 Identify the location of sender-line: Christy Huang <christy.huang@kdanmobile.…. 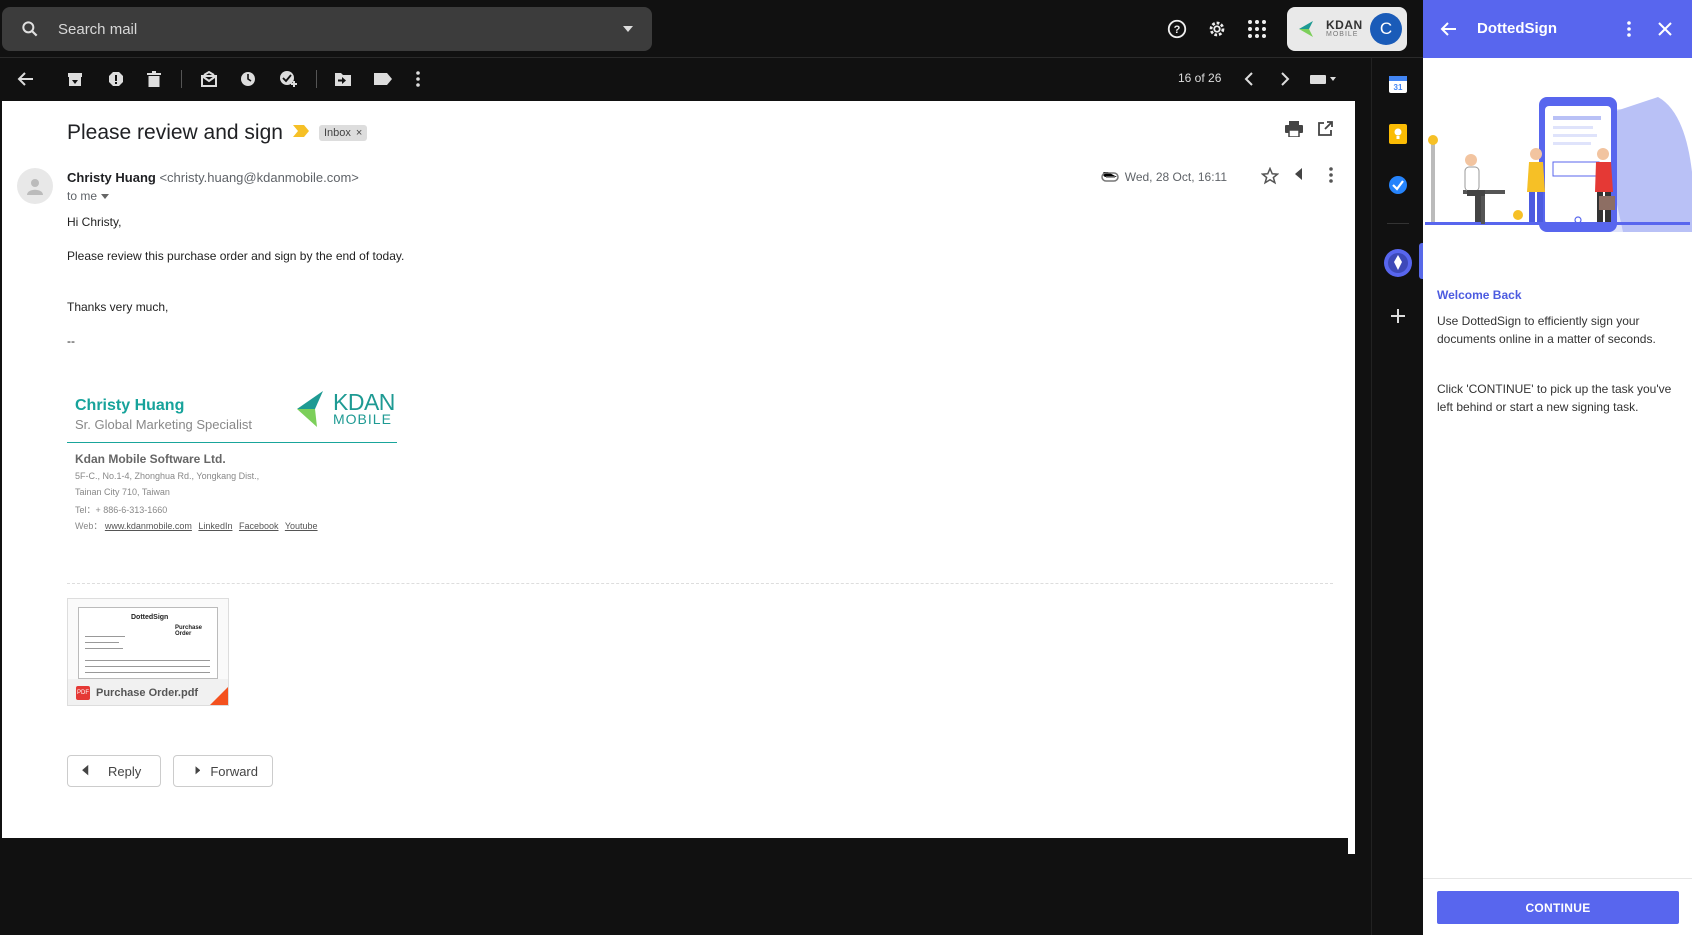
(213, 177).